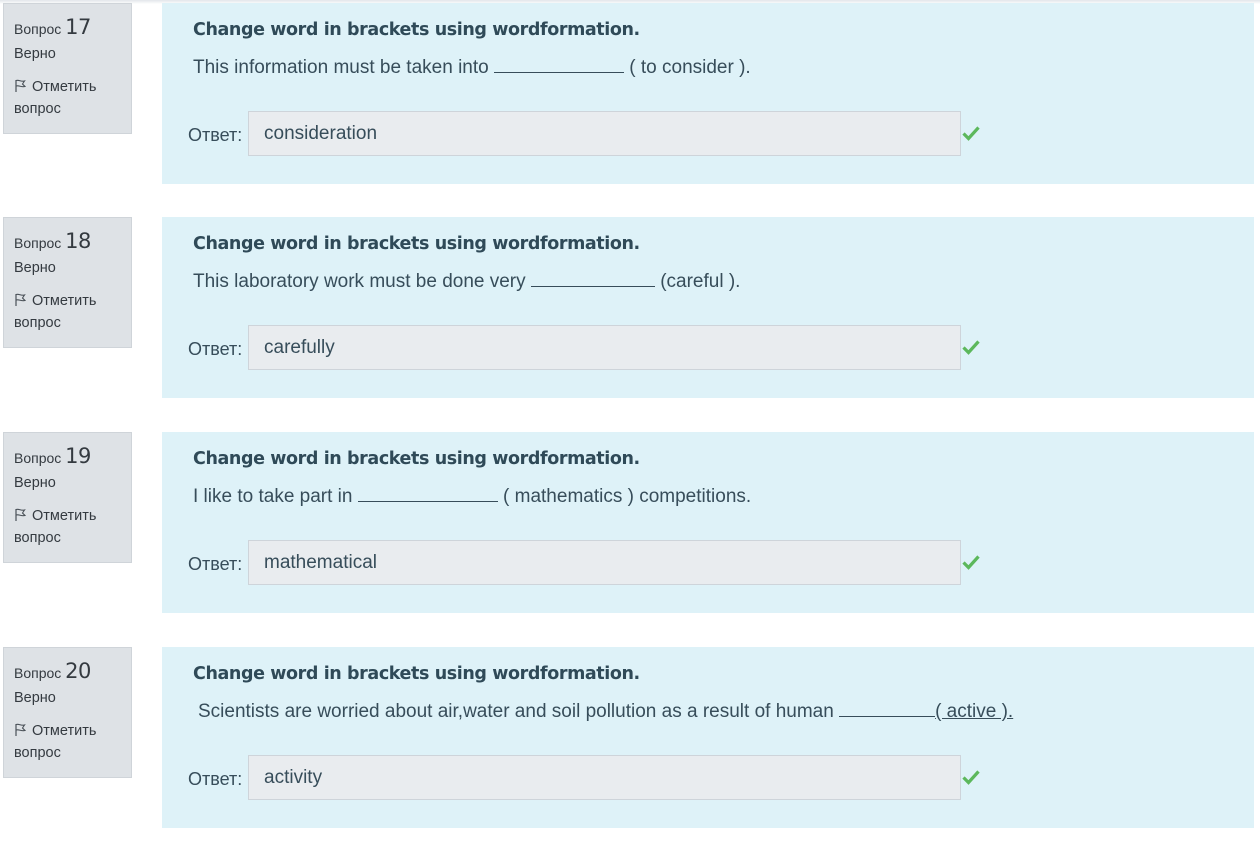 This screenshot has height=851, width=1260. Describe the element at coordinates (974, 711) in the screenshot. I see `sentence-after: ( active ).` at that location.